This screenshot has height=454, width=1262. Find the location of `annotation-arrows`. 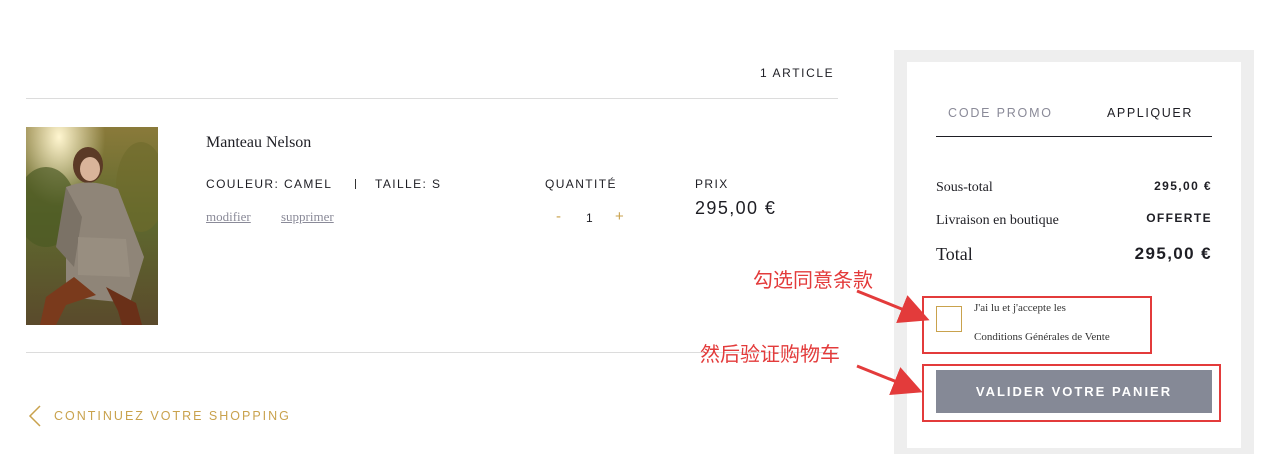

annotation-arrows is located at coordinates (893, 342).